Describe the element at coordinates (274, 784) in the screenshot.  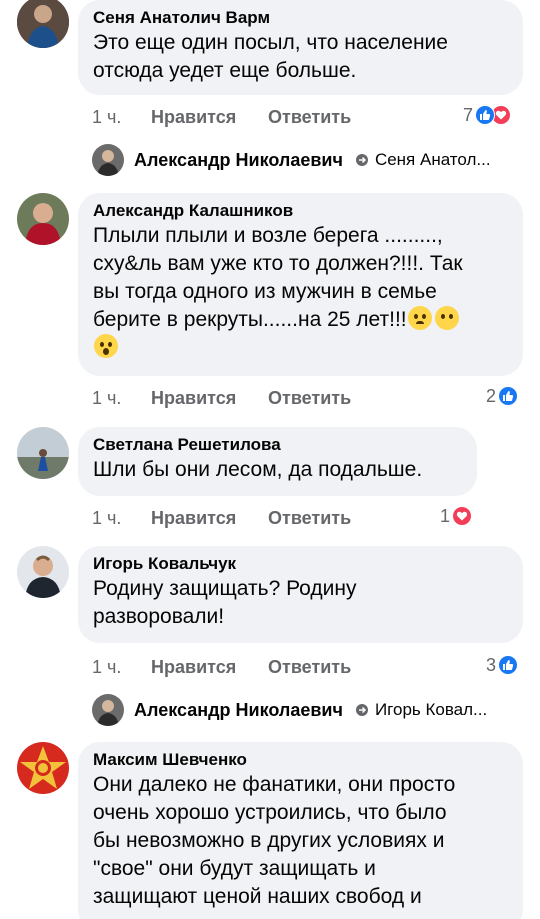
I see `comment-text-line: Они далеко не фанатики, они просто` at that location.